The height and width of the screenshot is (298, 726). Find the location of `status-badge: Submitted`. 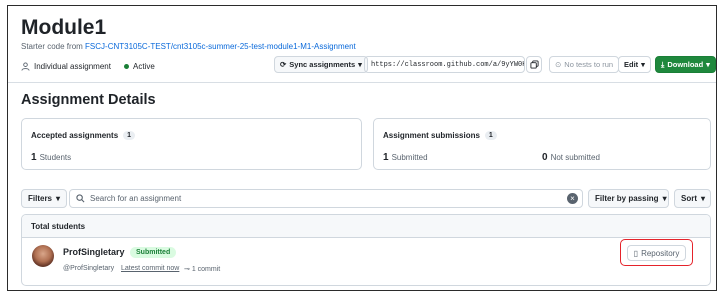

status-badge: Submitted is located at coordinates (153, 252).